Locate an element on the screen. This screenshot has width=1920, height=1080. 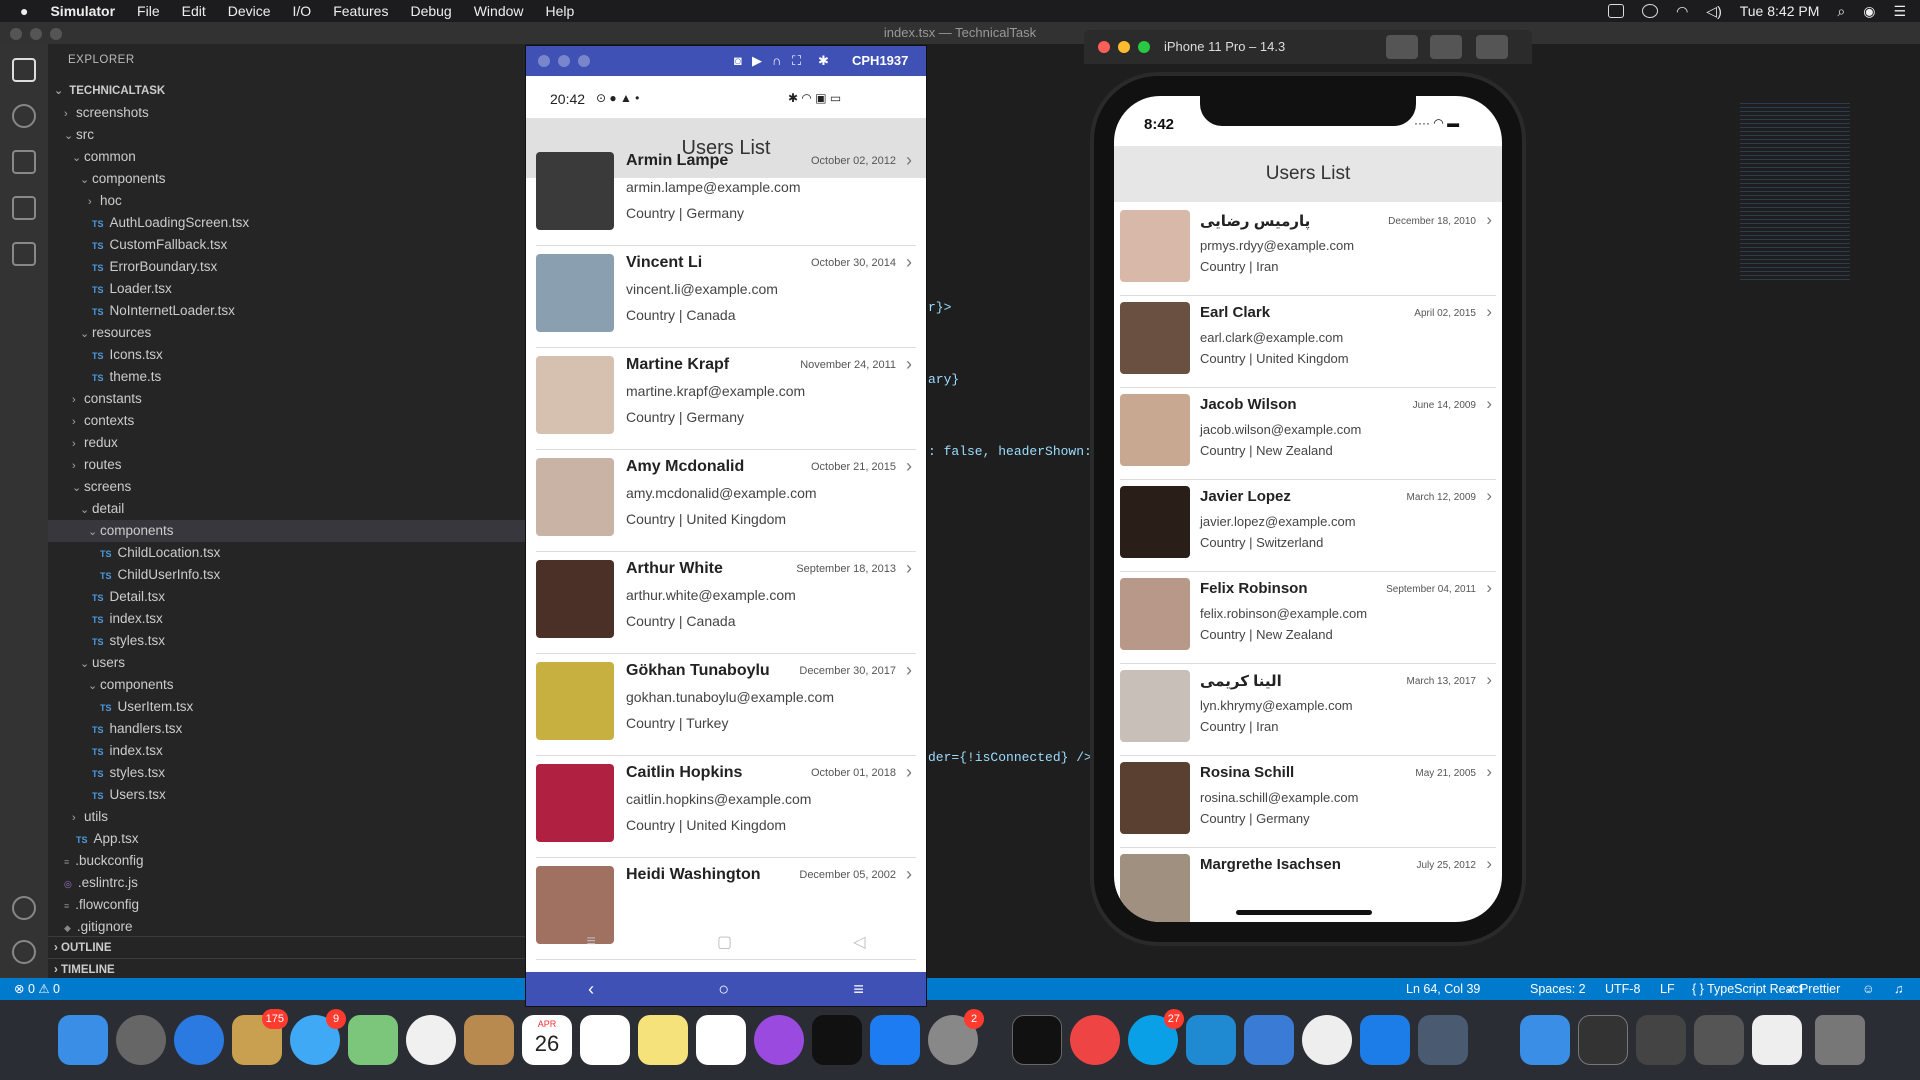
tree-folder: › contexts is located at coordinates (287, 421).